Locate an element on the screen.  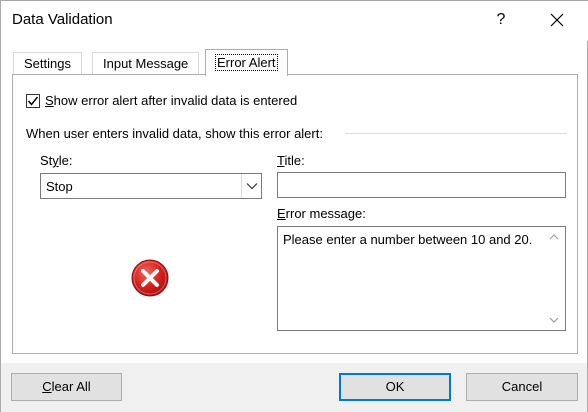
error-message-text: Please enter a number between 10 and 20. is located at coordinates (408, 239).